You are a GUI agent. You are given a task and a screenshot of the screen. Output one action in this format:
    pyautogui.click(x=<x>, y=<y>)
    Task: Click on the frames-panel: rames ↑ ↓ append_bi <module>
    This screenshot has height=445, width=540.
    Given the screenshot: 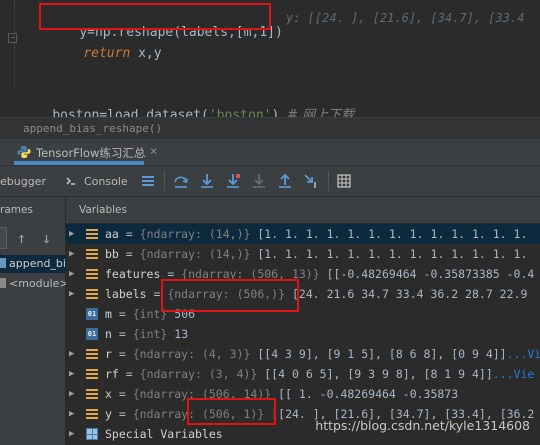 What is the action you would take?
    pyautogui.click(x=33, y=321)
    